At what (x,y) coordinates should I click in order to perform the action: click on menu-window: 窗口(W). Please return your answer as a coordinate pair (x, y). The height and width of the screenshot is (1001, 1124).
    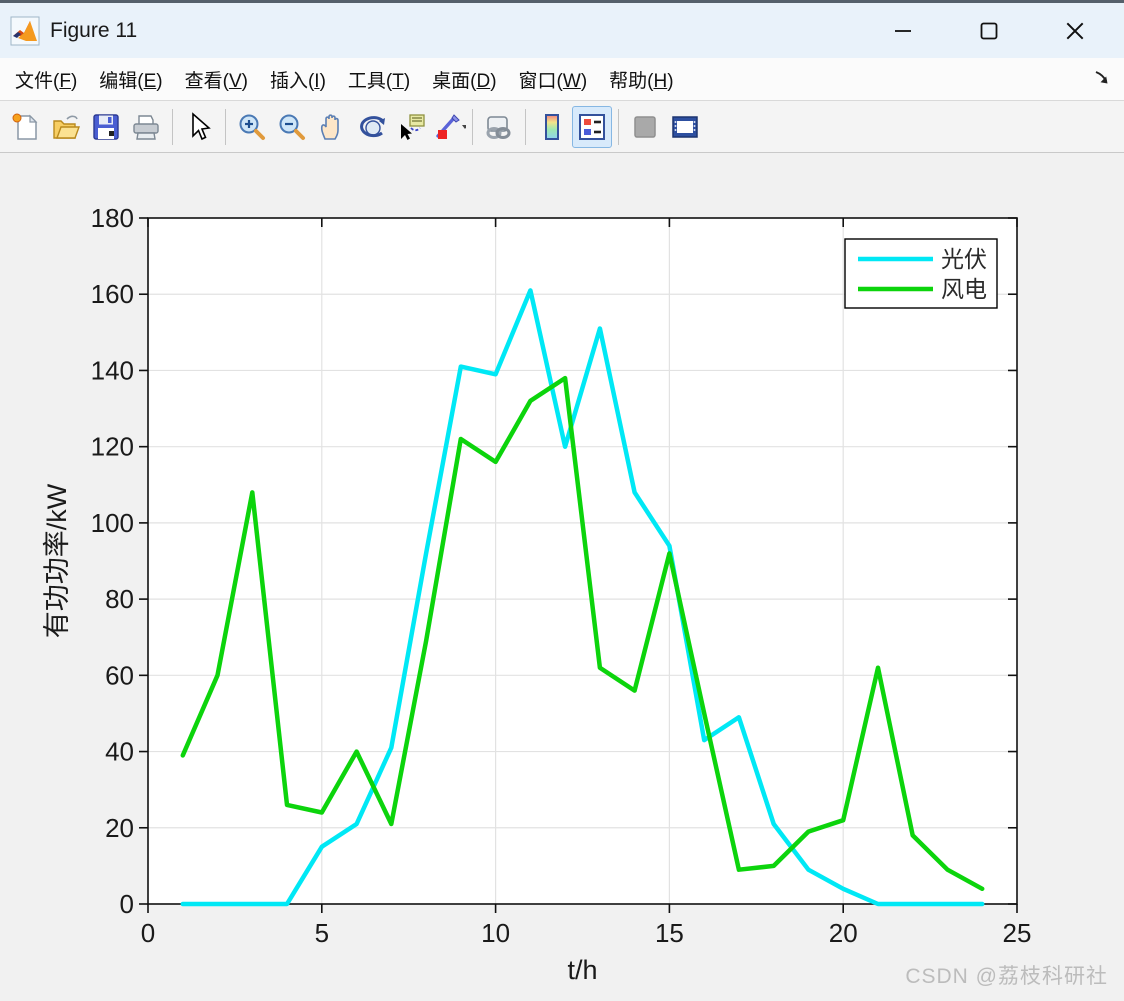
    Looking at the image, I should click on (553, 79).